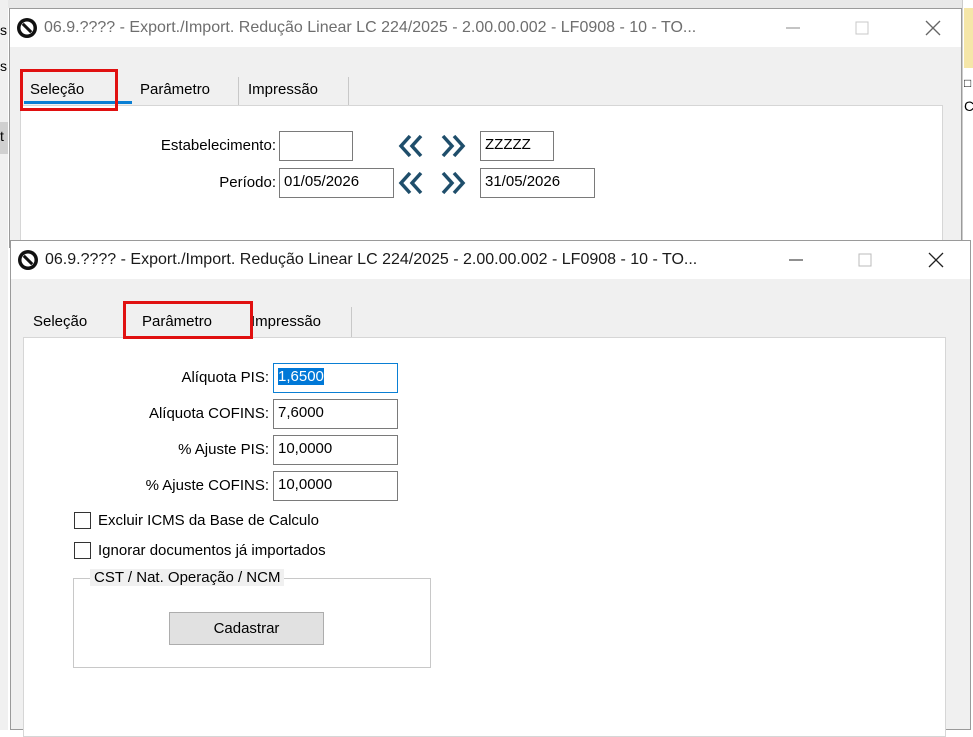 The image size is (973, 737). I want to click on aliquota-pis-input: 1,6500, so click(335, 378).